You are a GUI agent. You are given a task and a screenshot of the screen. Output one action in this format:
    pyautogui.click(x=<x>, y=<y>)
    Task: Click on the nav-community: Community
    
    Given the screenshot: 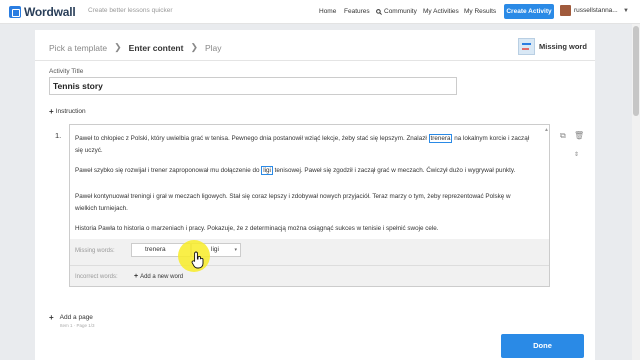 What is the action you would take?
    pyautogui.click(x=396, y=11)
    